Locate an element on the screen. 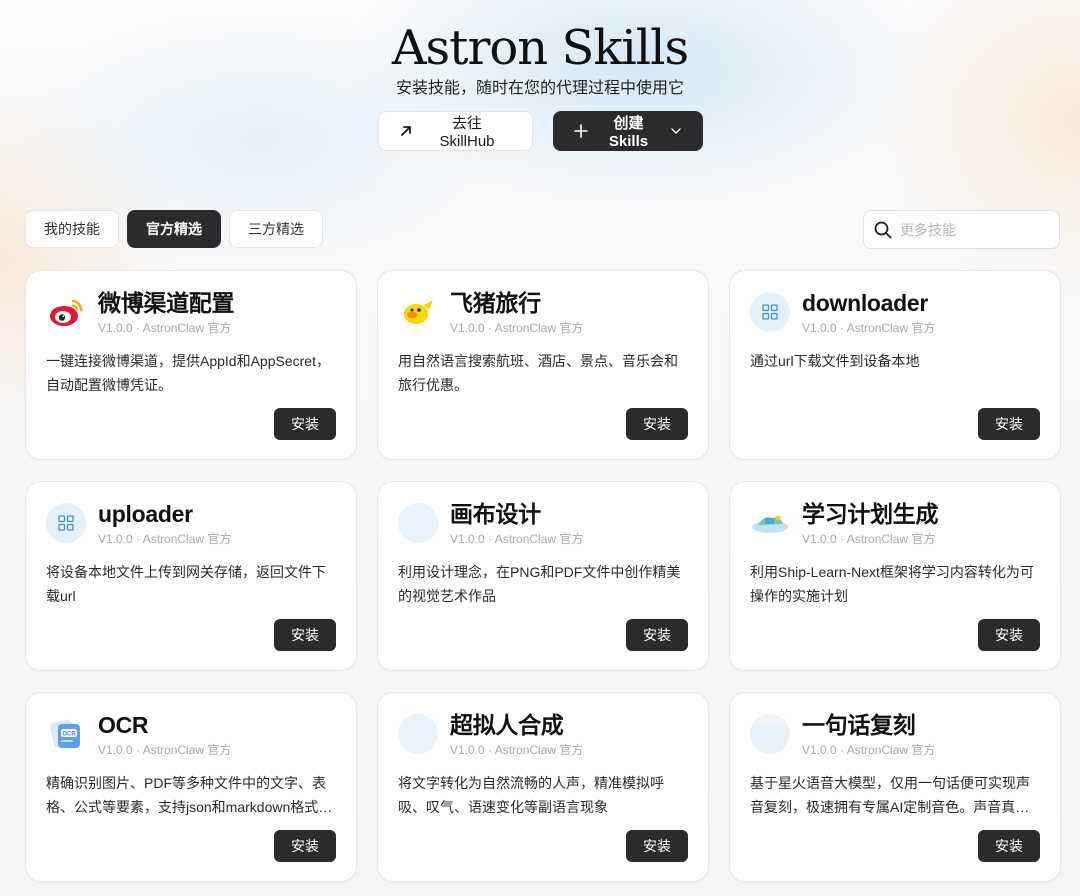 This screenshot has height=896, width=1080. create-skills-button: 创建 Skills is located at coordinates (627, 131).